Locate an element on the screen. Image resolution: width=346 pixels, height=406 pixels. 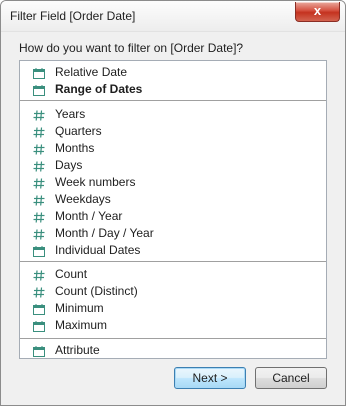
list-item-label: Month / Year is located at coordinates (89, 216).